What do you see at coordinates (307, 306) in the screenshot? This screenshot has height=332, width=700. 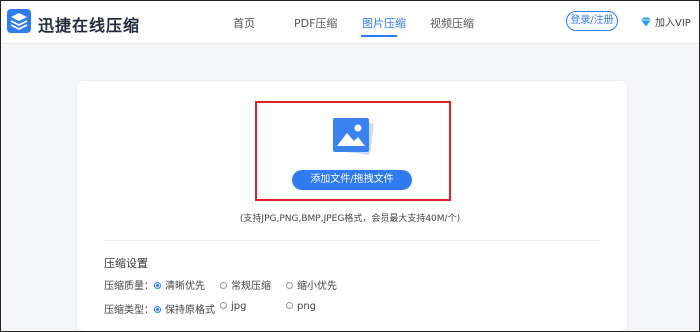 I see `type-option-label: png` at bounding box center [307, 306].